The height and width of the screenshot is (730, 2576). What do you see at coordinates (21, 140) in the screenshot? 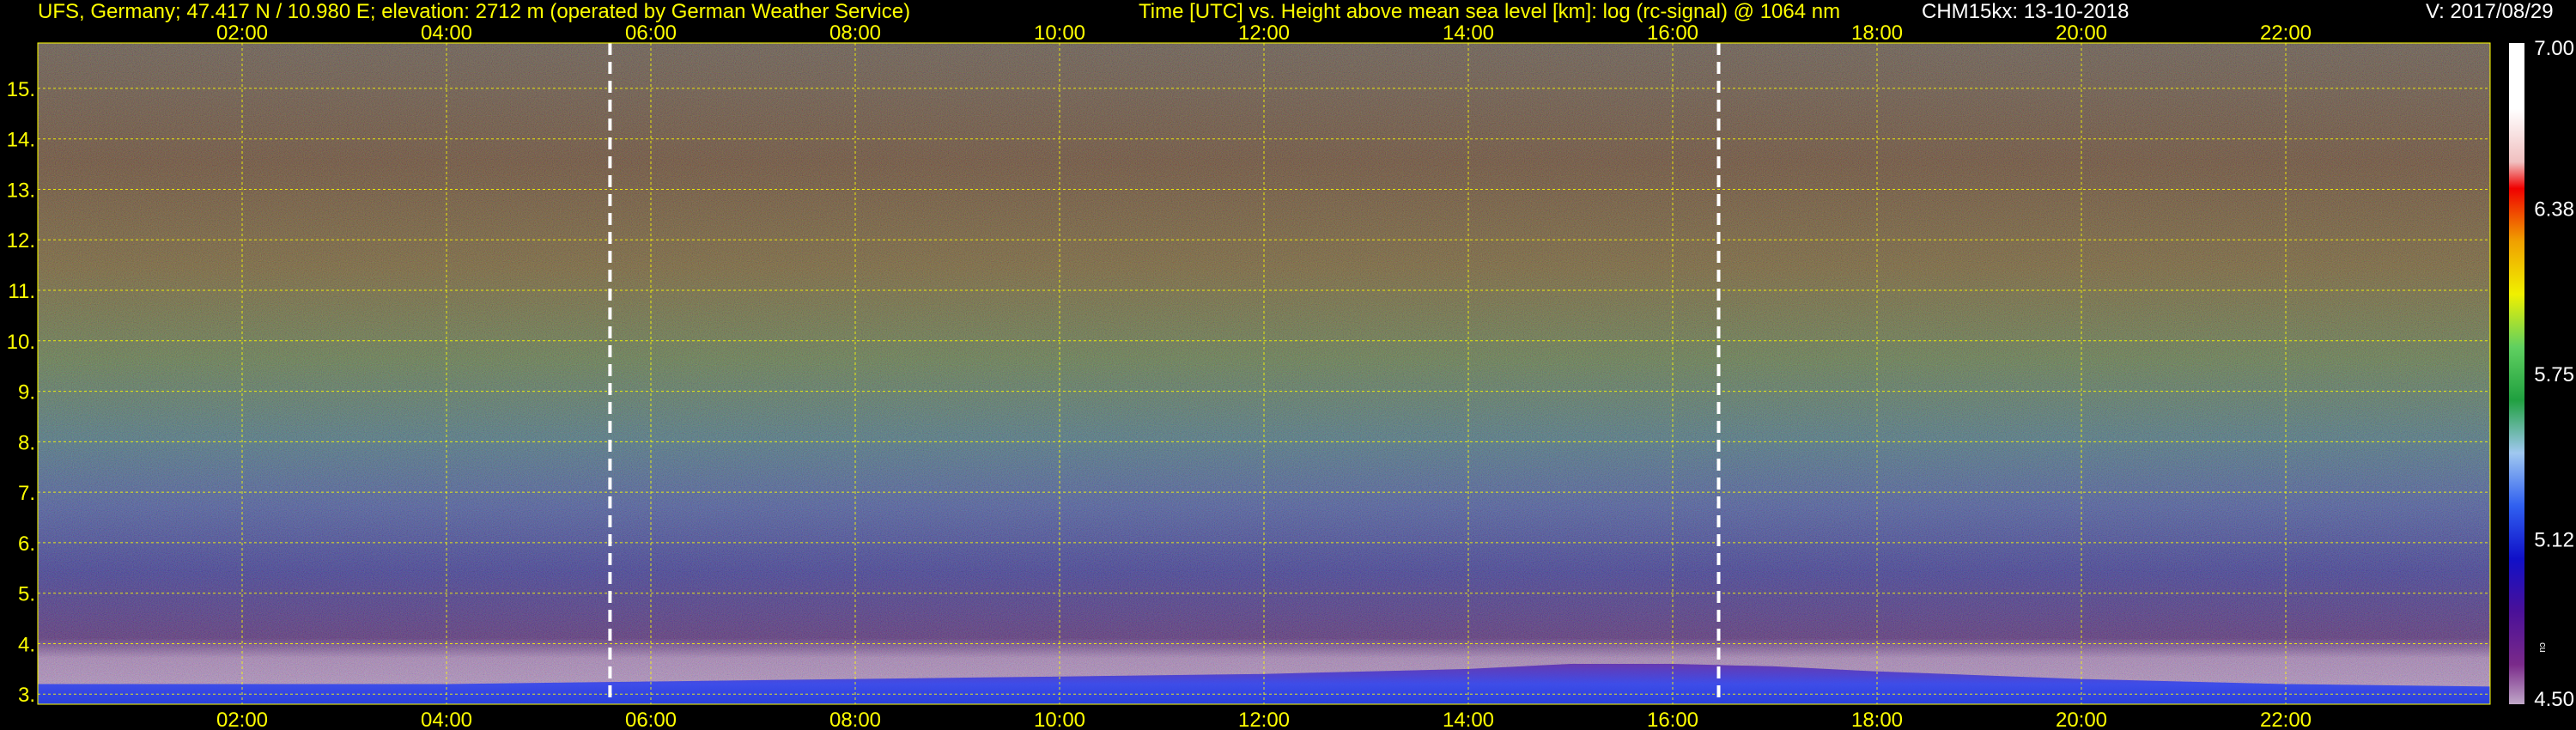
I see `y-tick-label: 14.` at bounding box center [21, 140].